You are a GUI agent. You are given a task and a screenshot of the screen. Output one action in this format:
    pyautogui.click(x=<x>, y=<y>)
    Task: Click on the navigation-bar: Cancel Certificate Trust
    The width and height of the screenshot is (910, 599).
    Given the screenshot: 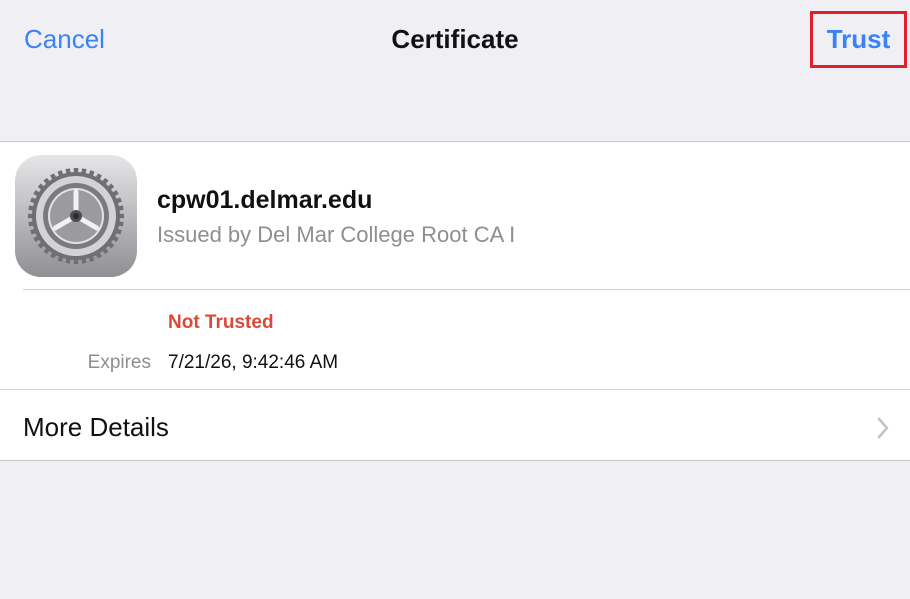 What is the action you would take?
    pyautogui.click(x=455, y=40)
    